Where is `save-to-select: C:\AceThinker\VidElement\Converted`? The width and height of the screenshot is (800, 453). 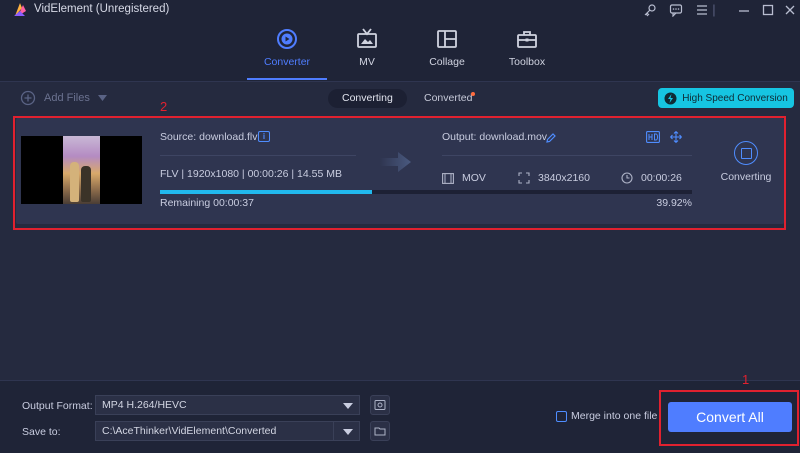
save-to-select: C:\AceThinker\VidElement\Converted is located at coordinates (227, 431).